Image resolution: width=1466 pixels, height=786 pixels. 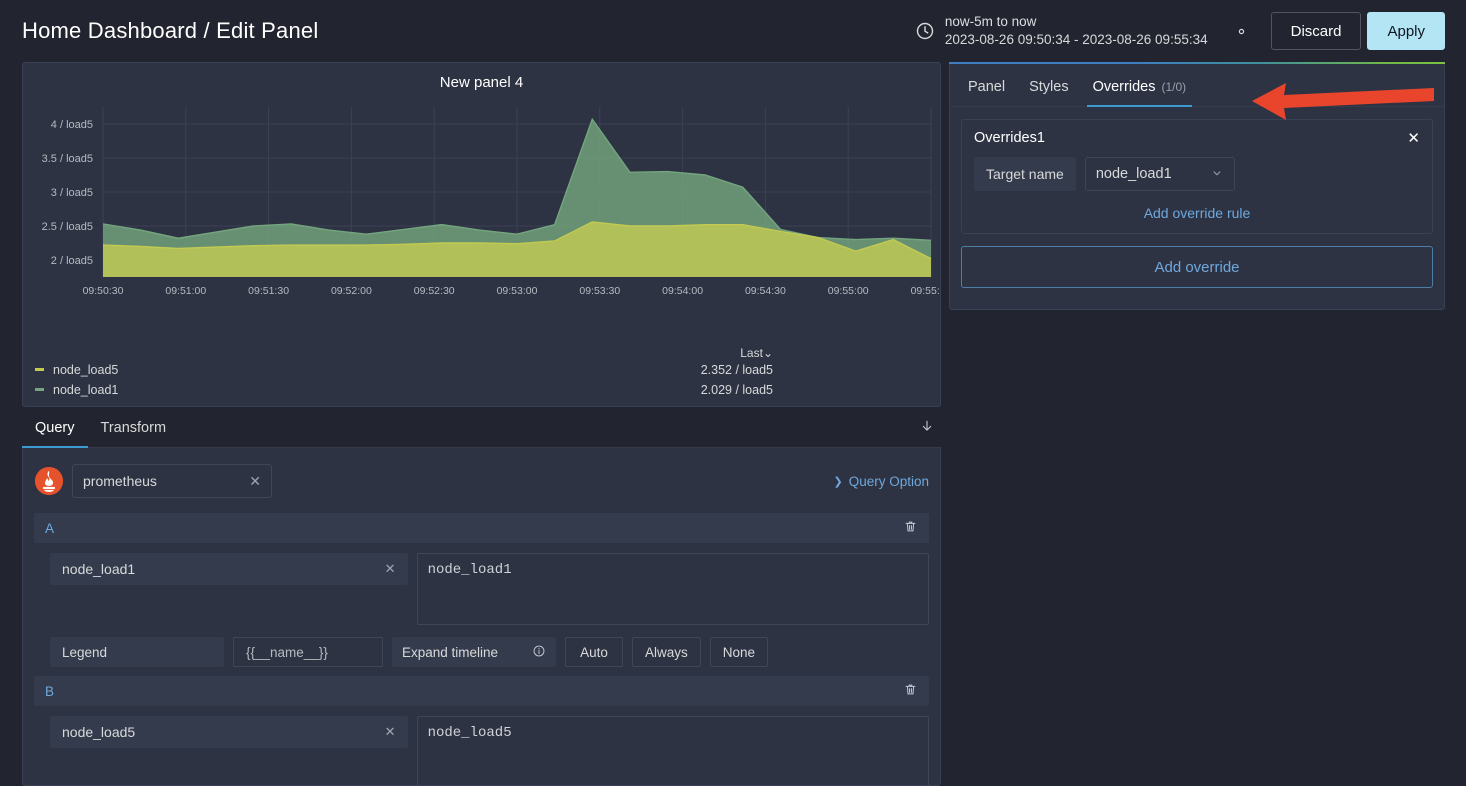 I want to click on tab-panel: Panel, so click(x=986, y=92).